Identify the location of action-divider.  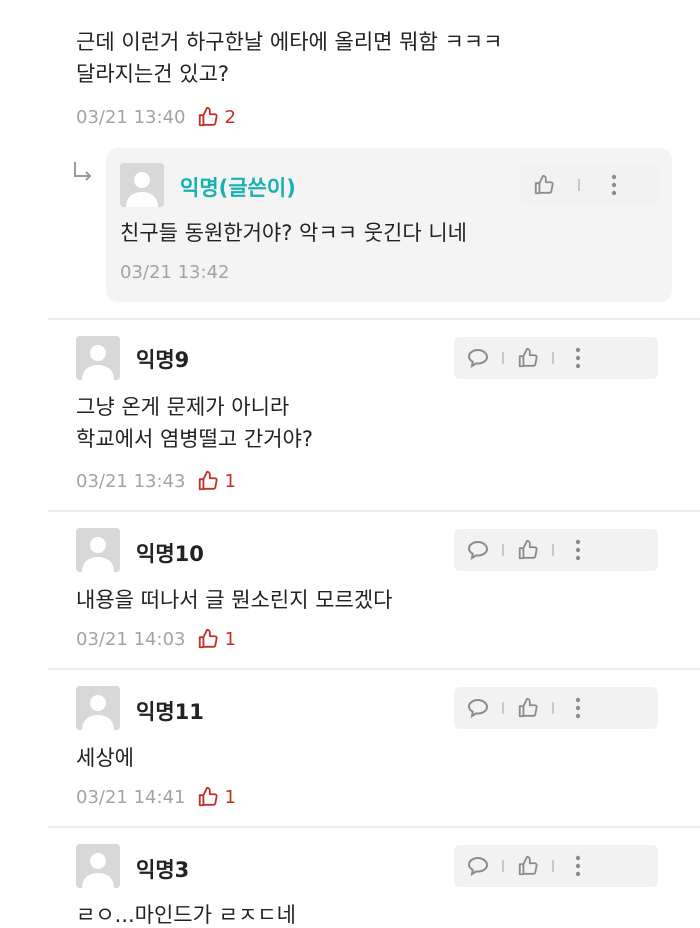
(579, 185).